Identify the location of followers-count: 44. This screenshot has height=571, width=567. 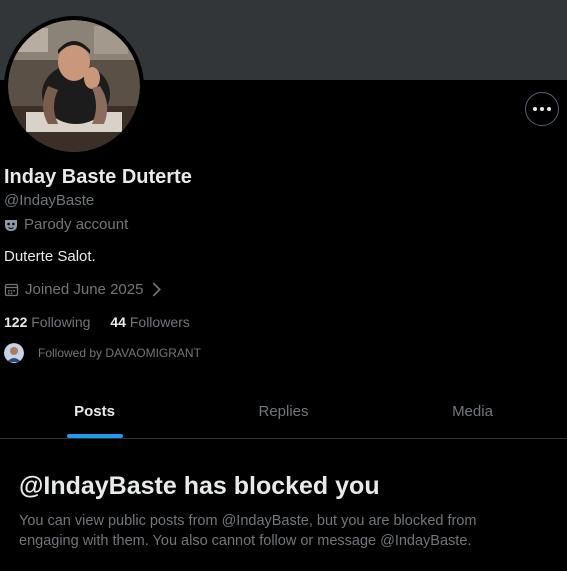
(118, 322).